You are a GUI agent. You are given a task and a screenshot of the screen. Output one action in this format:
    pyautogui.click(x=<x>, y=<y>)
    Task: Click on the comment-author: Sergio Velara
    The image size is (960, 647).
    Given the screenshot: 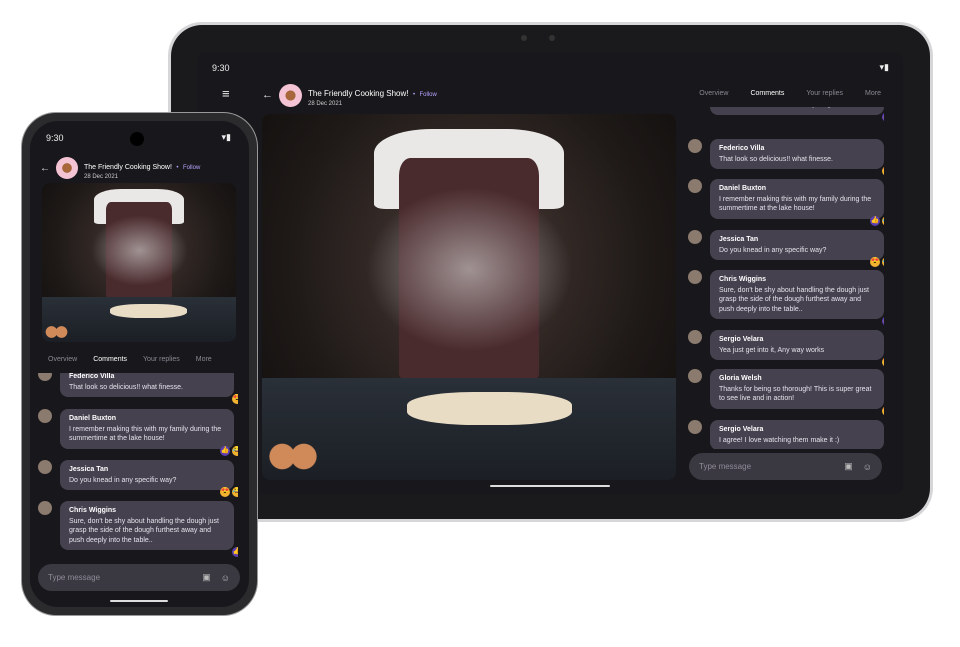 What is the action you would take?
    pyautogui.click(x=741, y=339)
    